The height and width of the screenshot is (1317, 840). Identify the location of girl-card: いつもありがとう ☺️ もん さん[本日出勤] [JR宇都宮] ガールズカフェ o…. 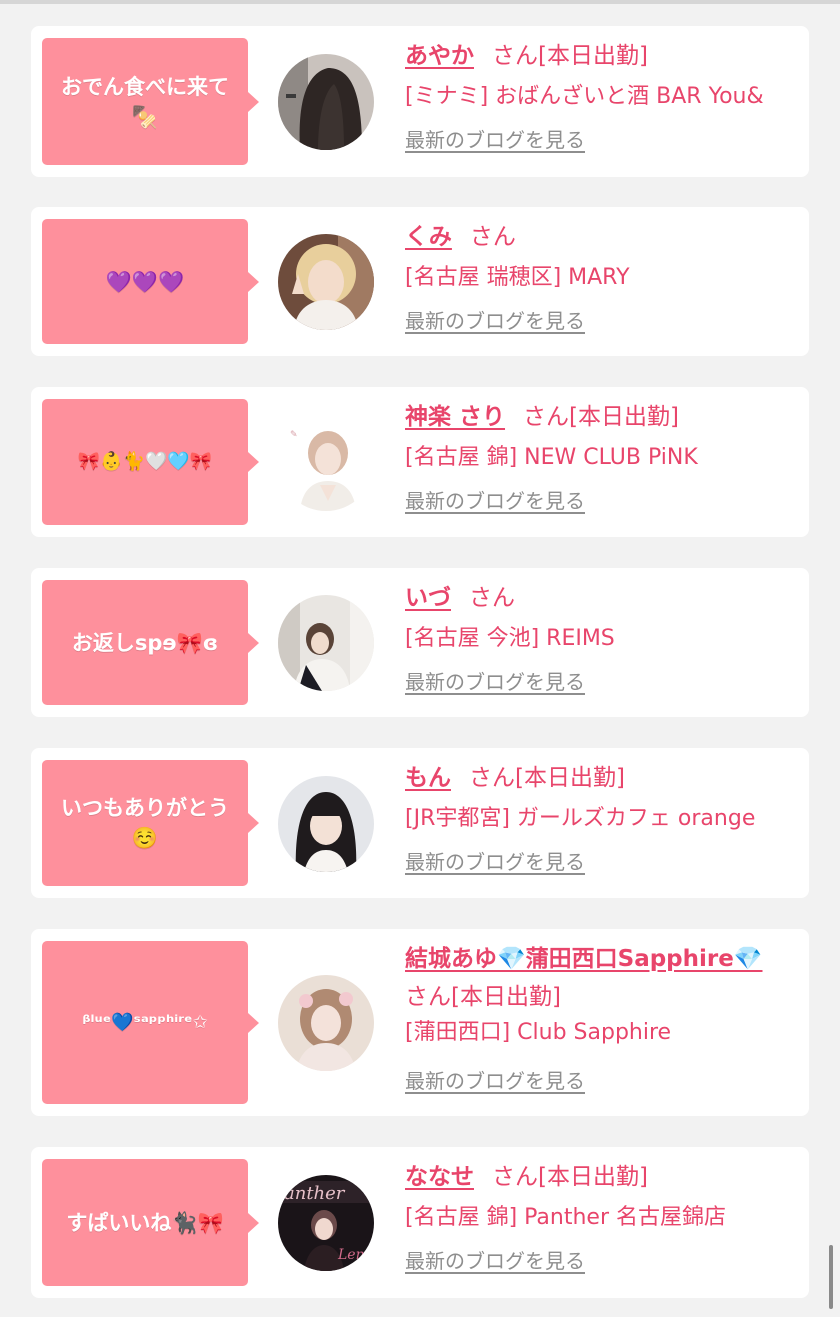
(420, 823).